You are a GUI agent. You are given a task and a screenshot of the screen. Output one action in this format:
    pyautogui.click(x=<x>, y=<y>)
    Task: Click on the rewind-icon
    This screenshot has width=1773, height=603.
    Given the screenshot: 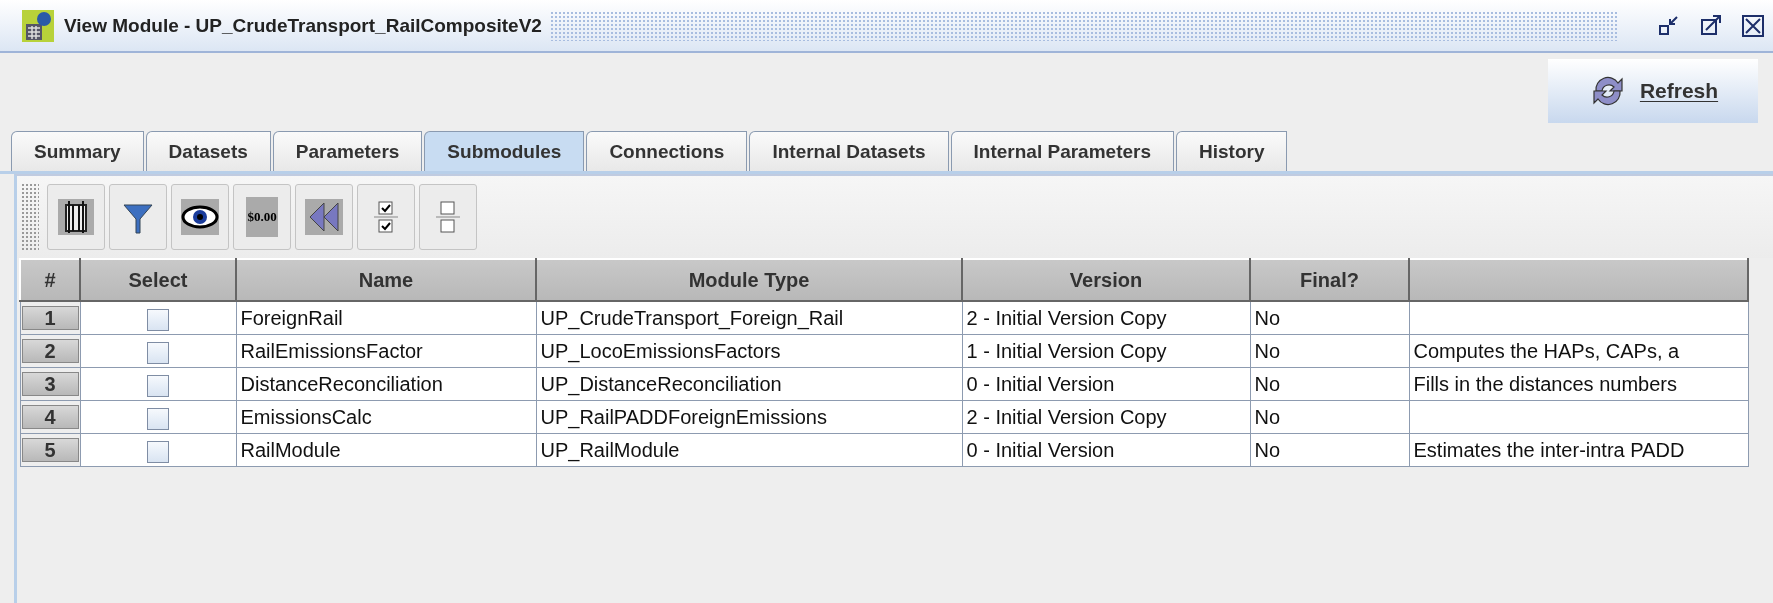 What is the action you would take?
    pyautogui.click(x=324, y=217)
    